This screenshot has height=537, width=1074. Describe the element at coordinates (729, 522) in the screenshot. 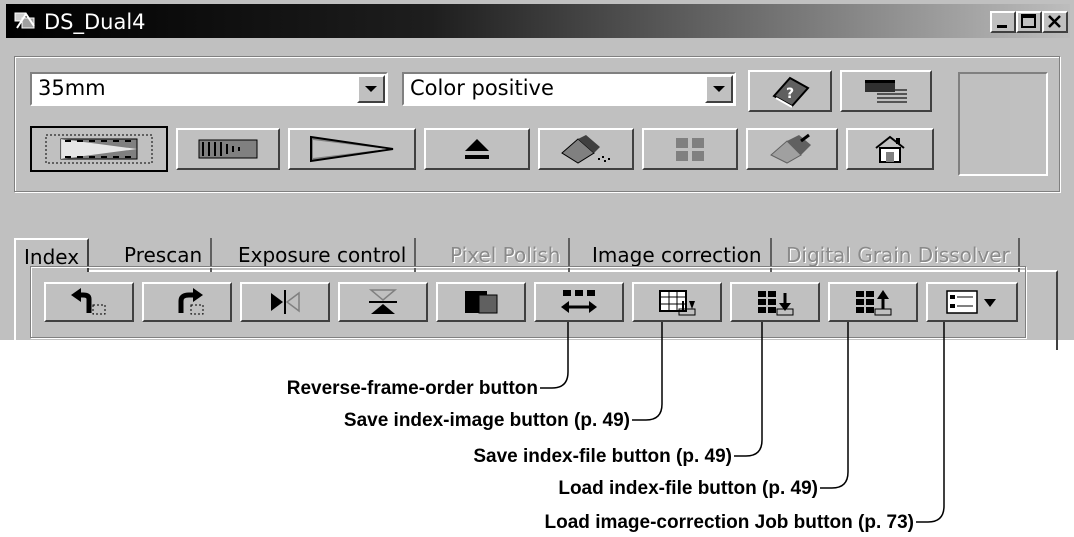

I see `callout-load-job: Load image-correction Job button (p. 73)` at that location.